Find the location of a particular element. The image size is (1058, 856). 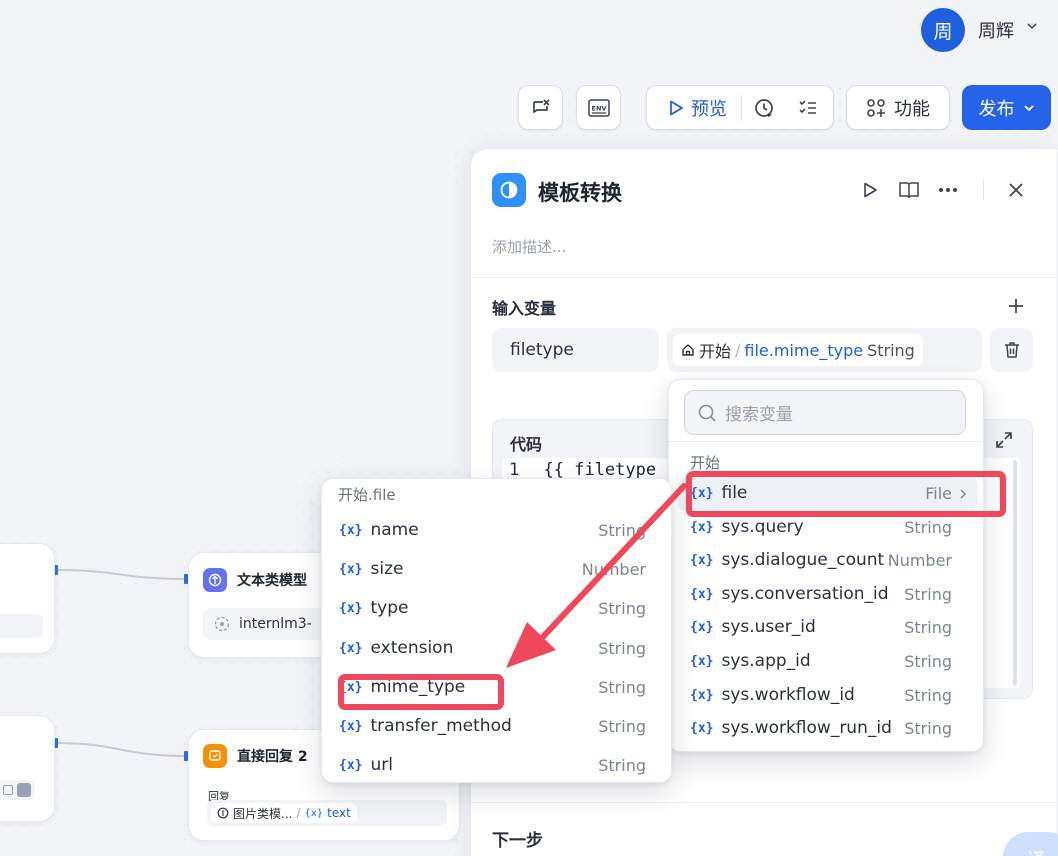

variable-item: {x} sys.dialogue_count is located at coordinates (787, 560).